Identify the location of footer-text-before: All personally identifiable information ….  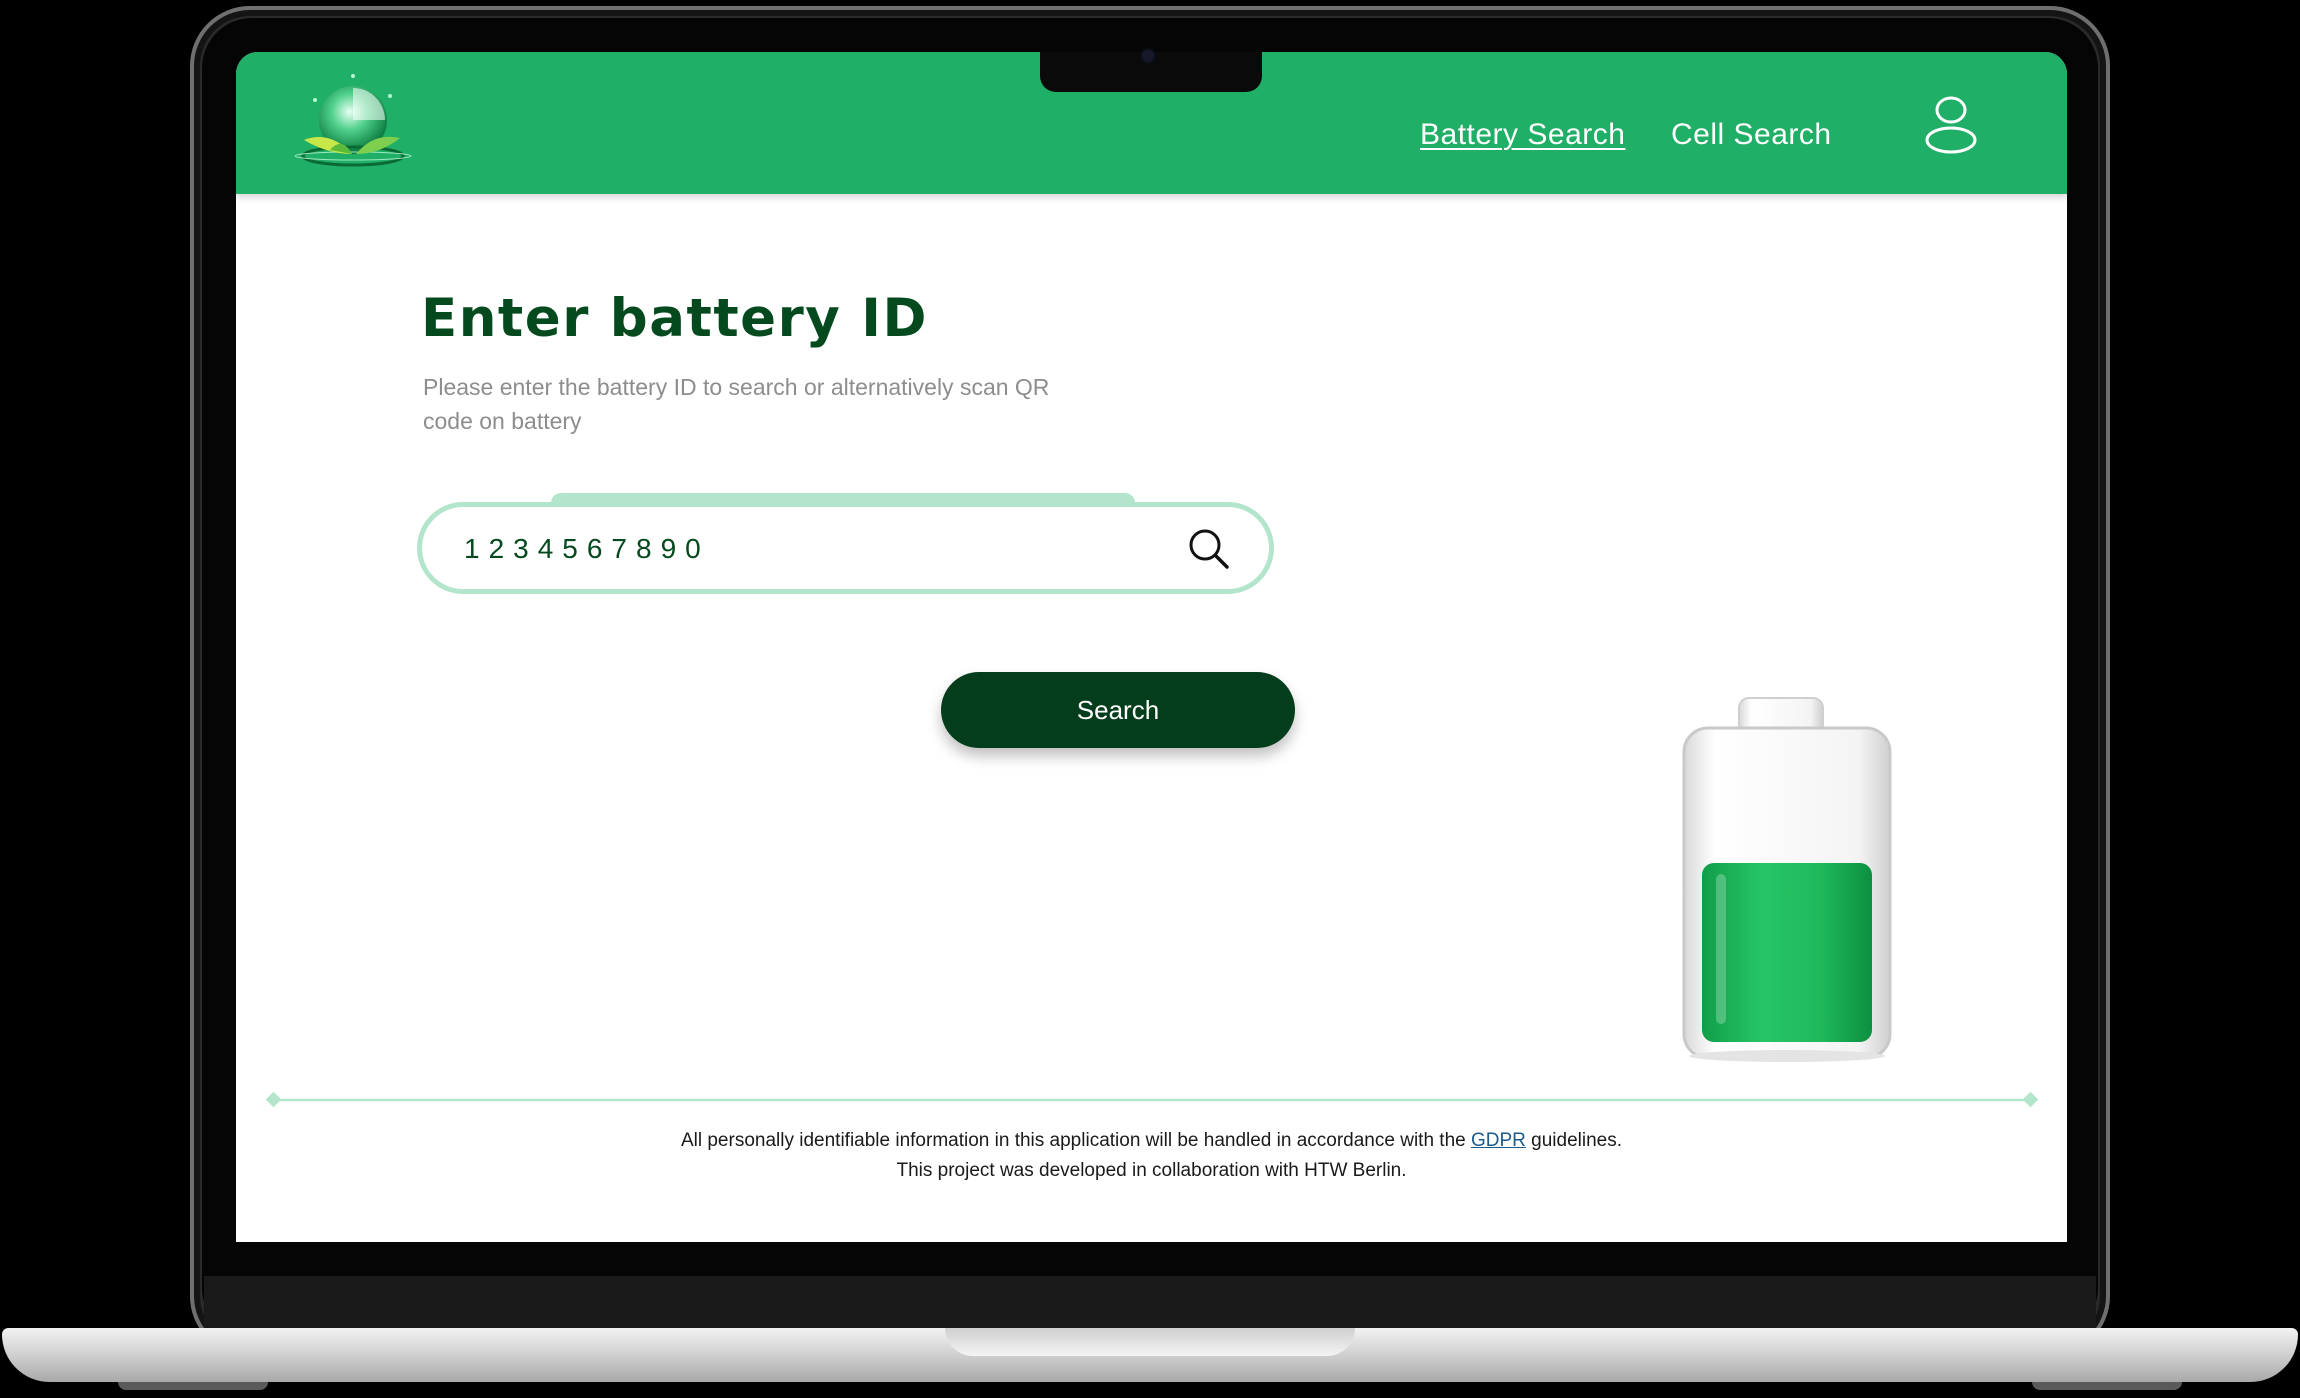
(1075, 1140).